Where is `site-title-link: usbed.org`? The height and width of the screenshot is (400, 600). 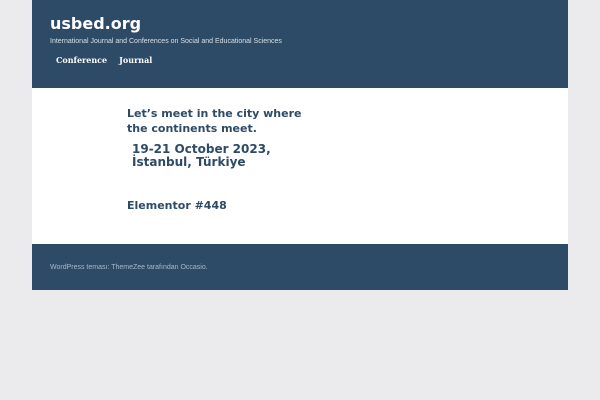
site-title-link: usbed.org is located at coordinates (95, 24).